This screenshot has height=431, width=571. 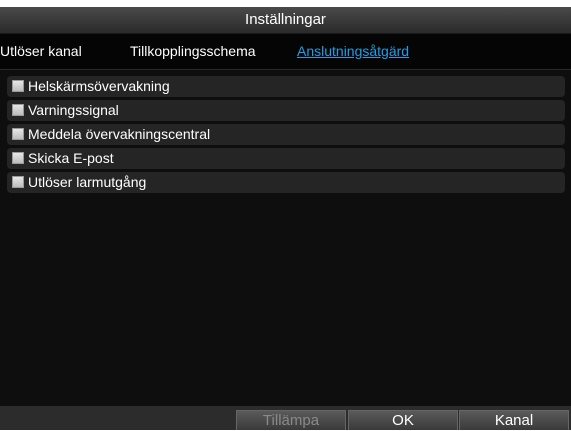 I want to click on button-bar: Tillämpa OK Kanal, so click(x=285, y=418).